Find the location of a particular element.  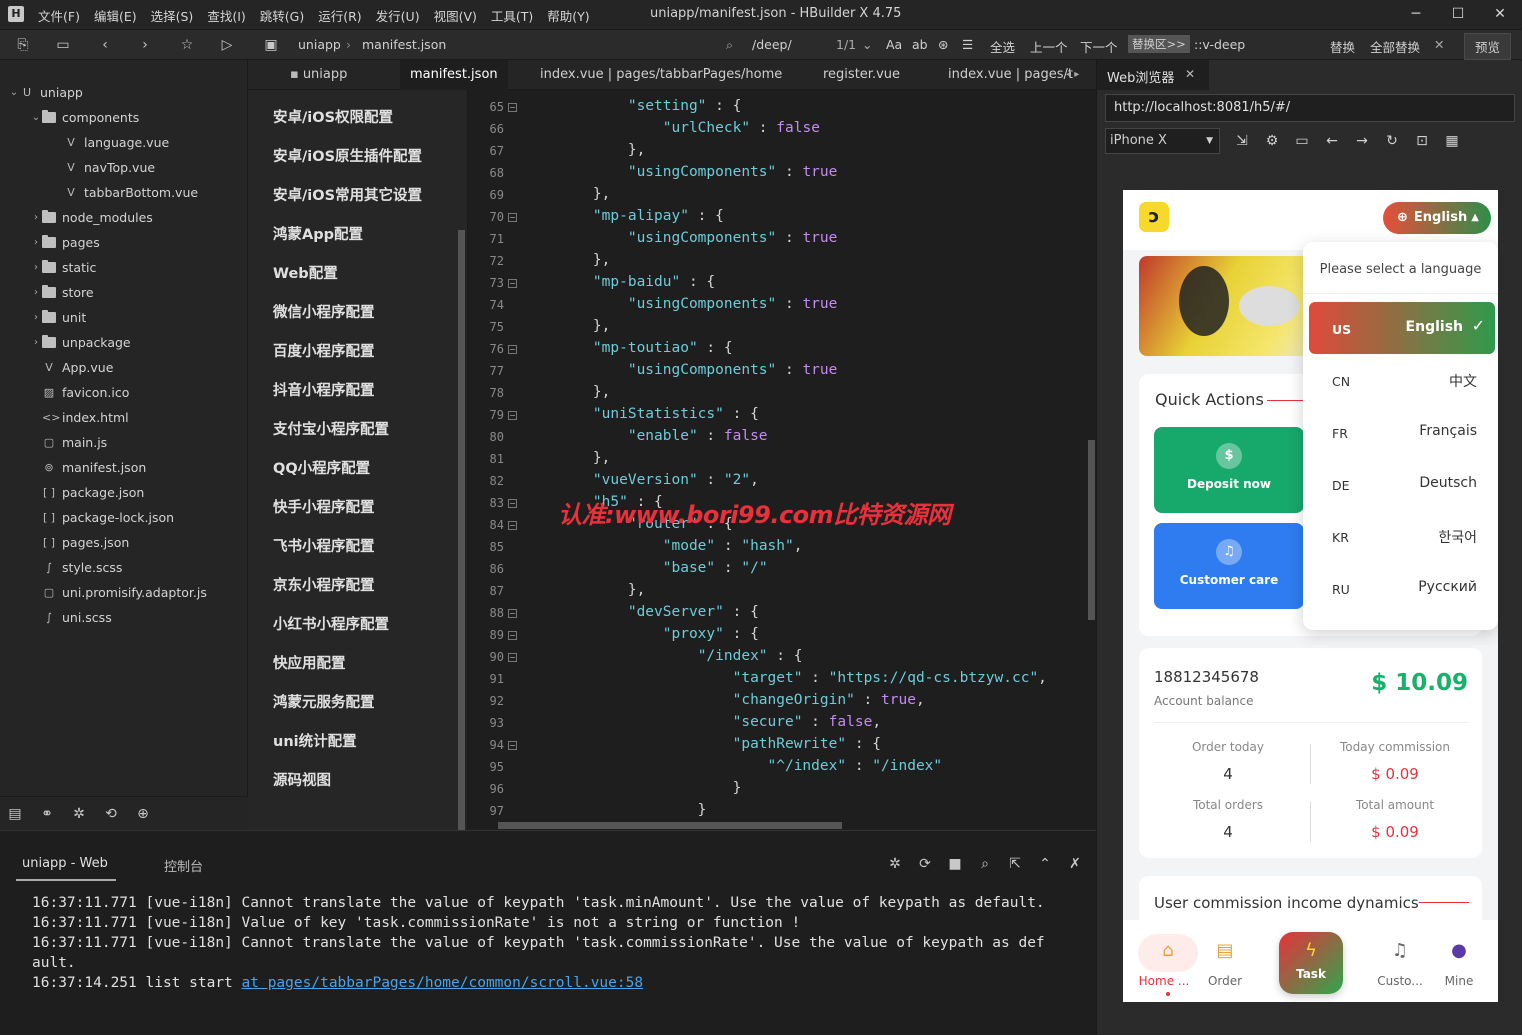

language-button: ⊕ English ▲ is located at coordinates (1437, 218).